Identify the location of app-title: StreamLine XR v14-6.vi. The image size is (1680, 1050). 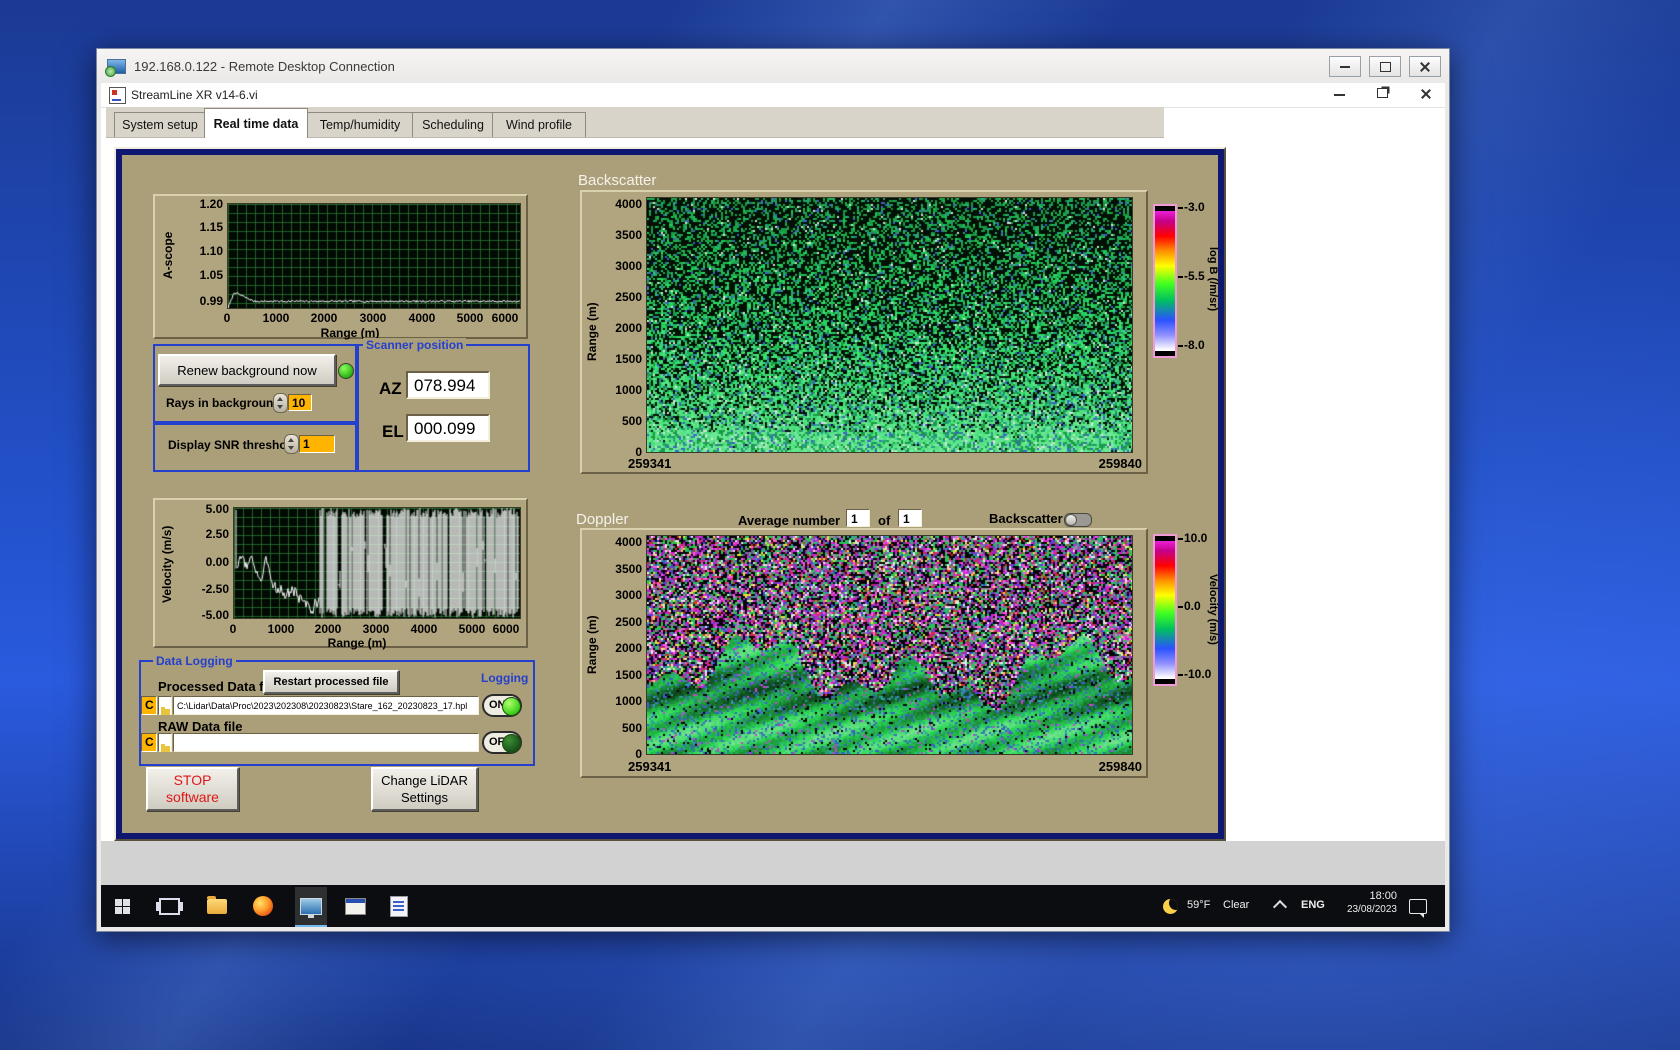
(194, 95).